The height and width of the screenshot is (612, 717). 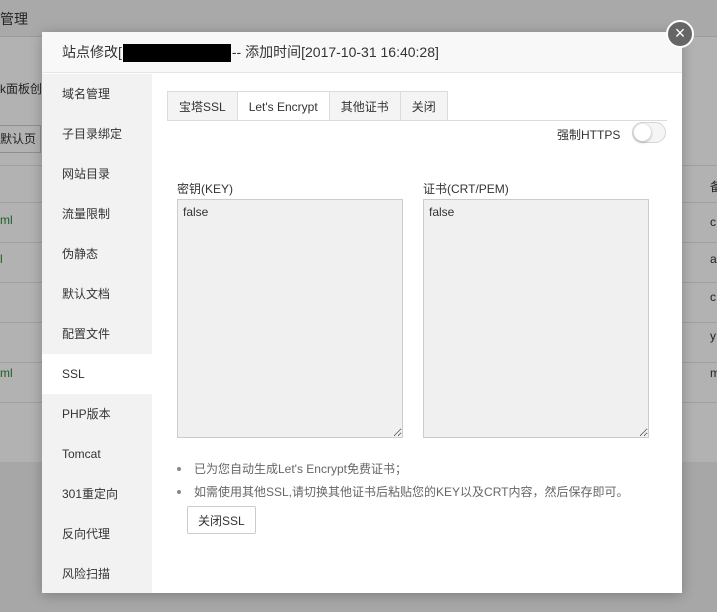 What do you see at coordinates (92, 52) in the screenshot?
I see `dialog-title-prefix: 站点修改[` at bounding box center [92, 52].